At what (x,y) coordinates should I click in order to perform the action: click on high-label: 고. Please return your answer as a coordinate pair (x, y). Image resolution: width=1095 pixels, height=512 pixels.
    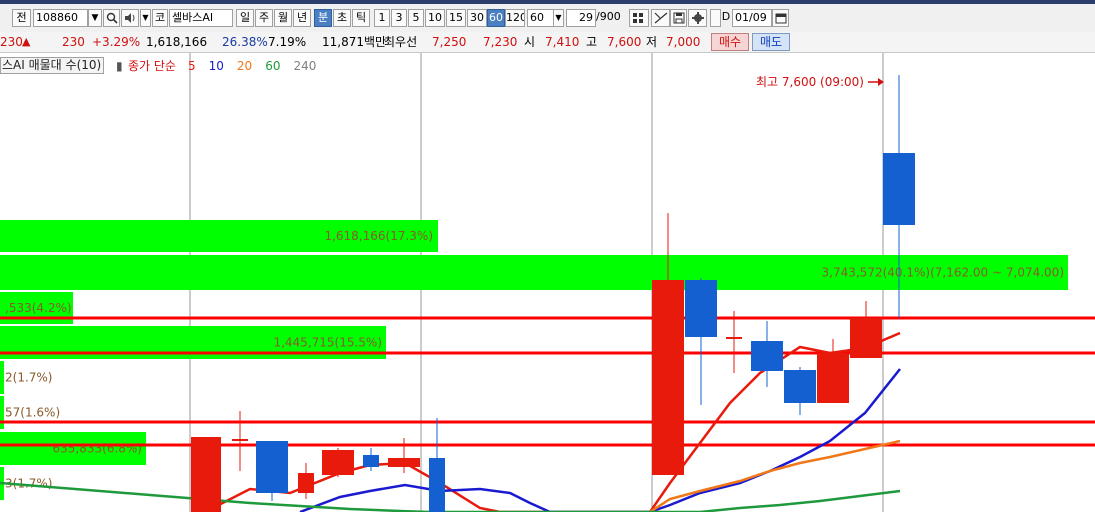
    Looking at the image, I should click on (592, 42).